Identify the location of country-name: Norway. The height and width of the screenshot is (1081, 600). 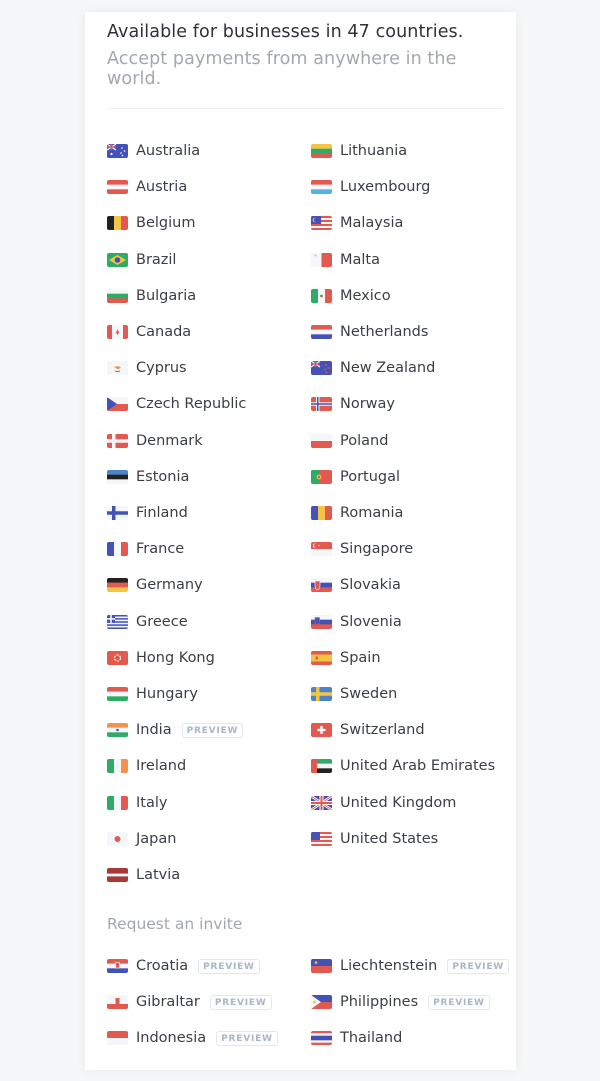
(368, 404).